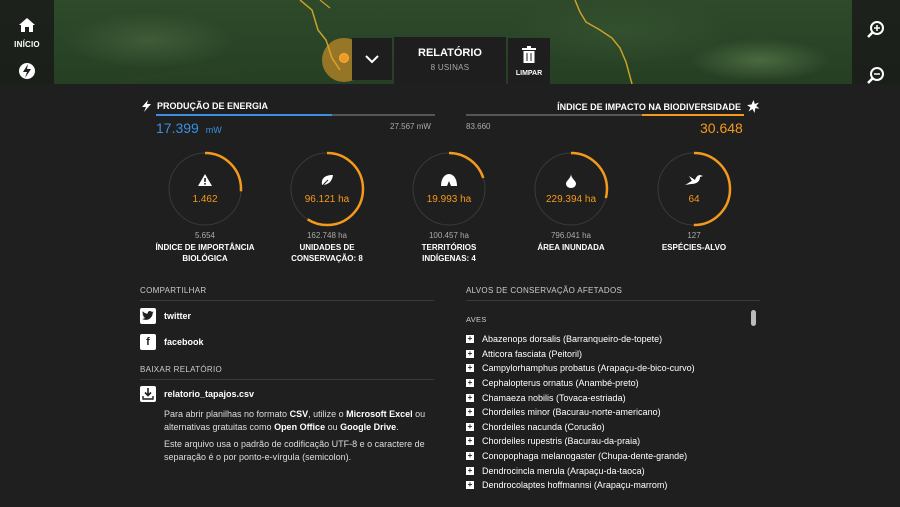  What do you see at coordinates (721, 128) in the screenshot?
I see `biodiversity-value: 30.648` at bounding box center [721, 128].